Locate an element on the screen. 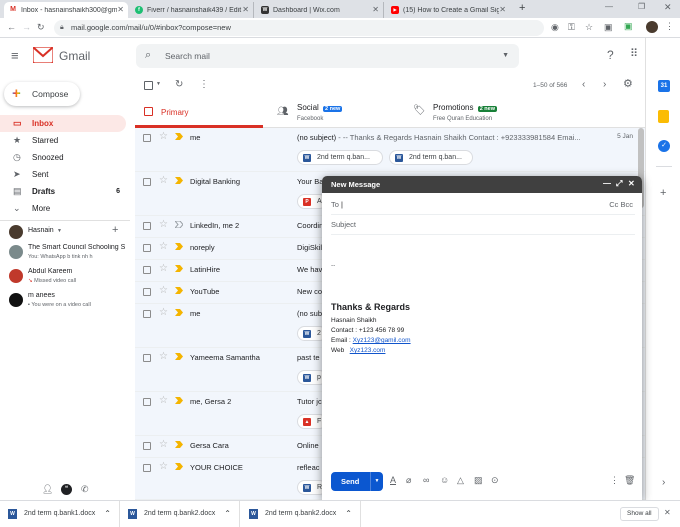 Image resolution: width=680 pixels, height=527 pixels. apps-grid-icon: ⠿ is located at coordinates (634, 54).